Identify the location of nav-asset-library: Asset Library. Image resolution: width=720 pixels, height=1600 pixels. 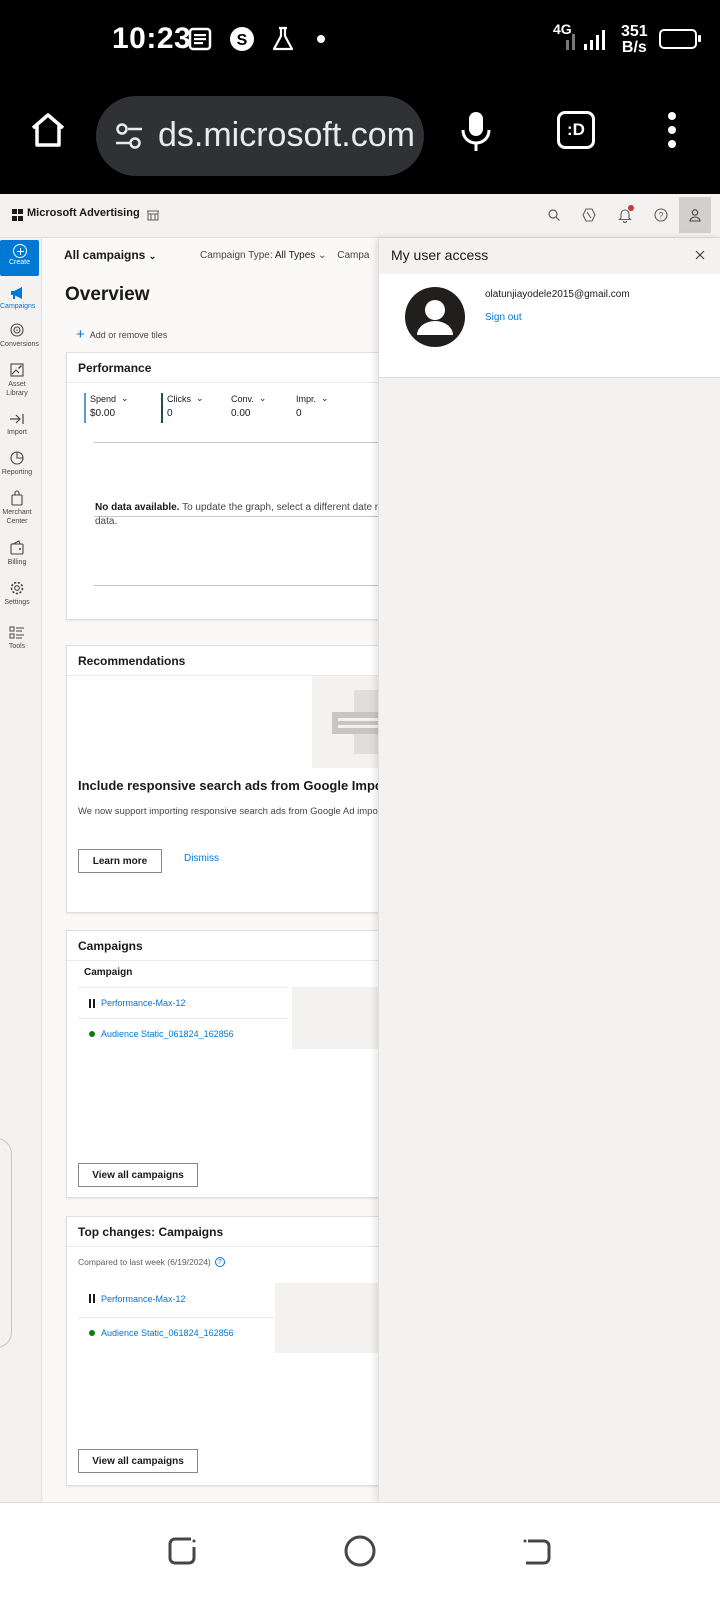
(17, 380).